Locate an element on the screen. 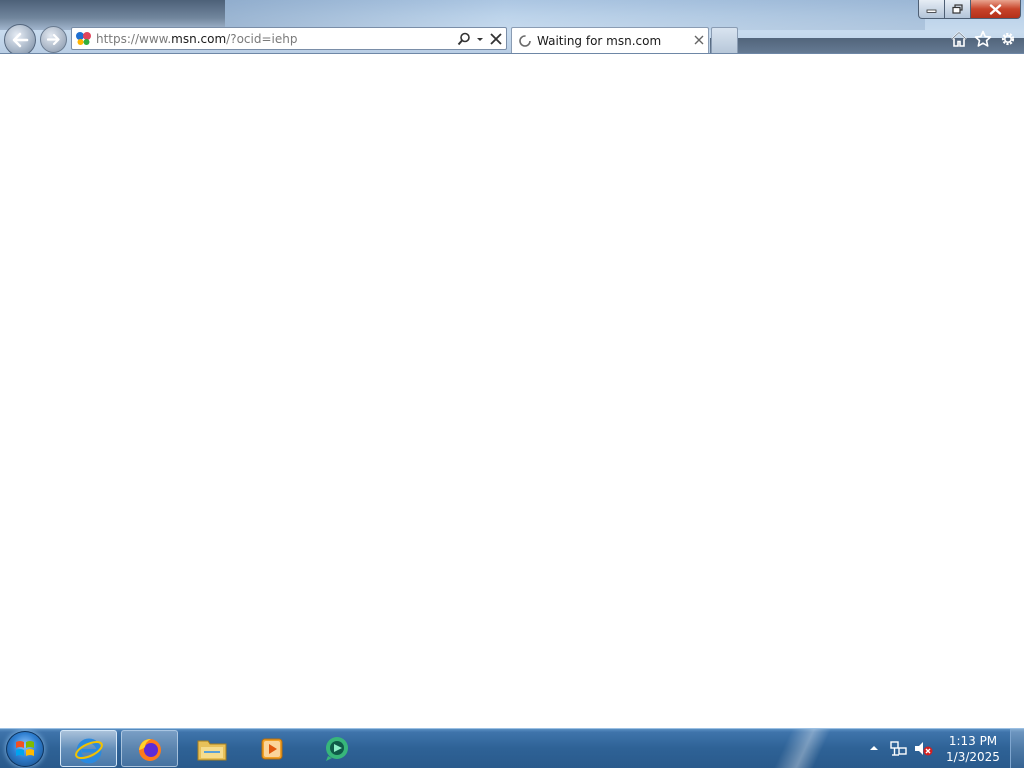  taskbar-messenger is located at coordinates (336, 748).